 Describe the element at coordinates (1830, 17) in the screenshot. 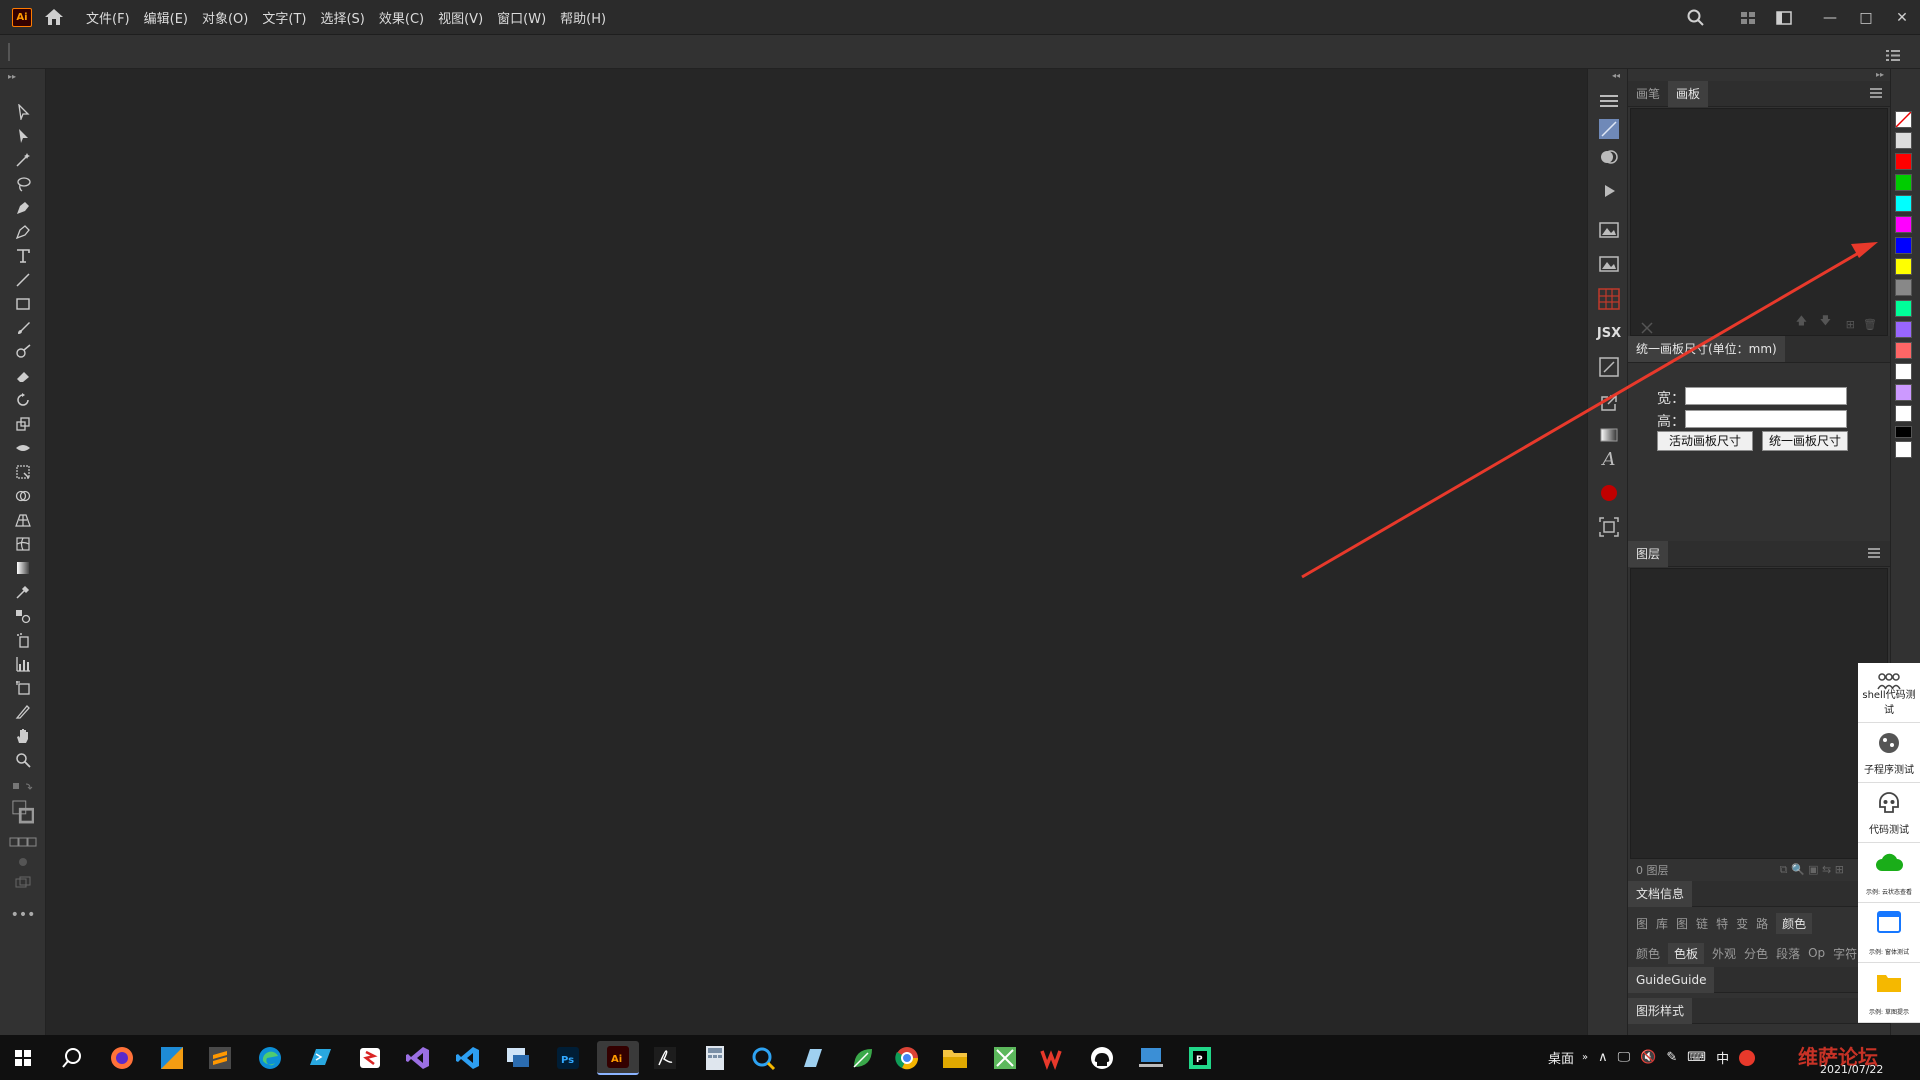

I see `minimize-button: —` at that location.